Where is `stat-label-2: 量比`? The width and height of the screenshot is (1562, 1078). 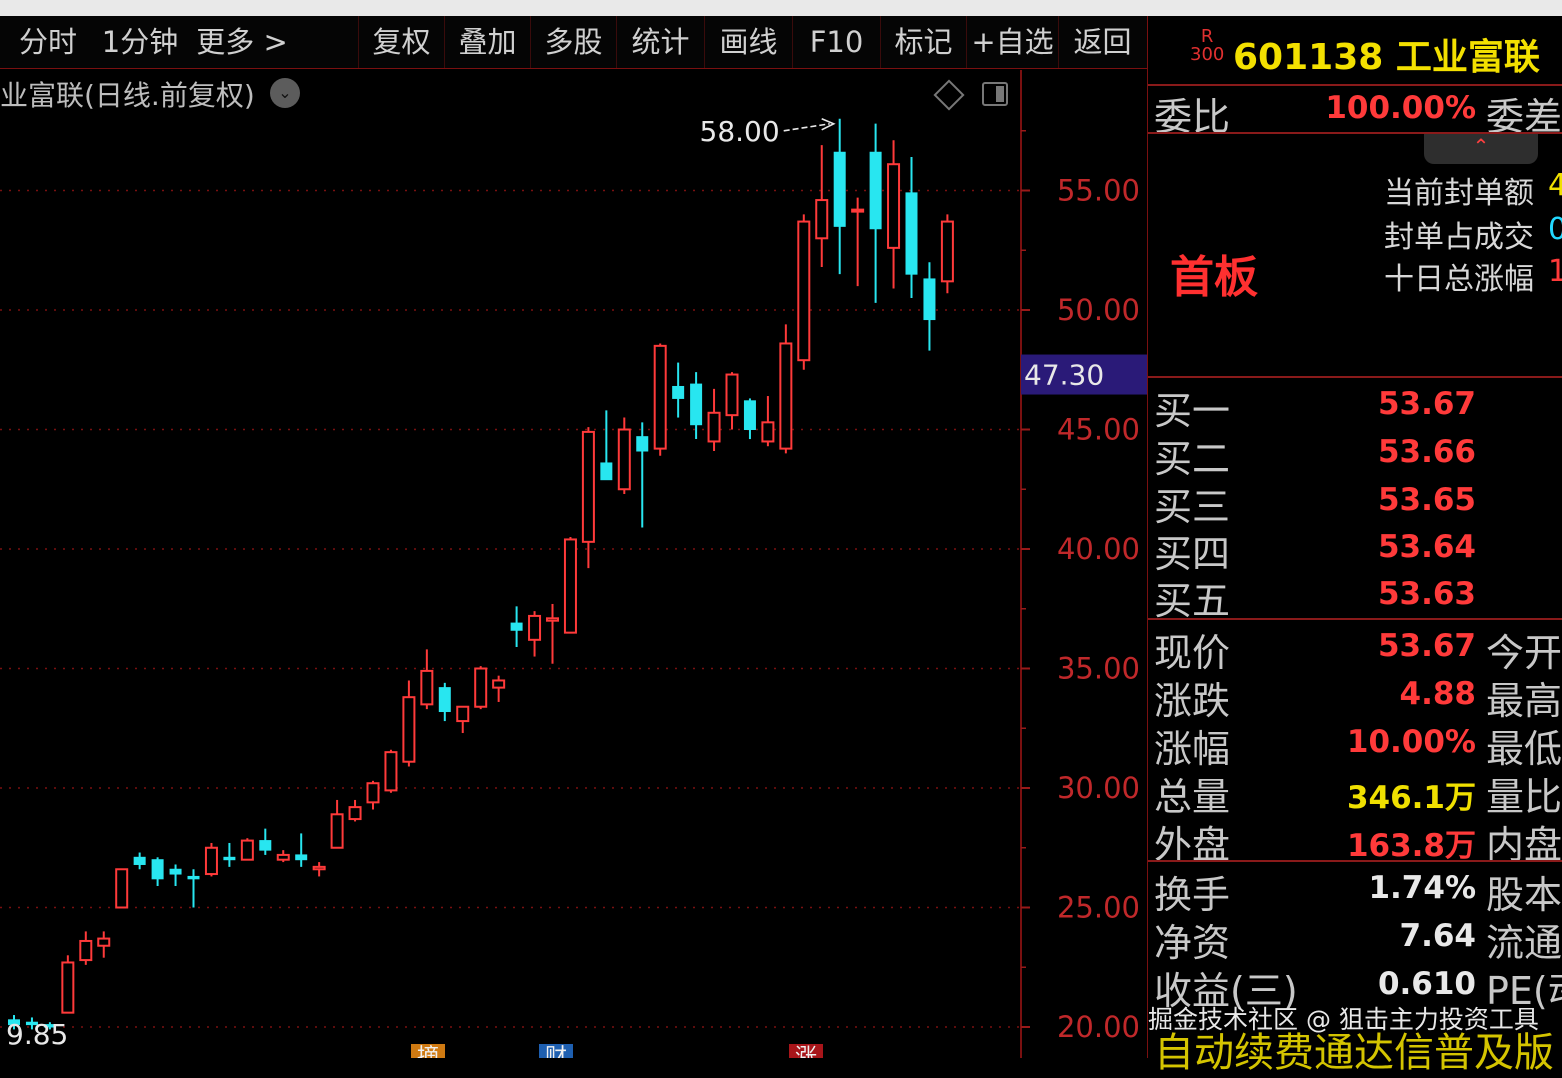
stat-label-2: 量比 is located at coordinates (1524, 797).